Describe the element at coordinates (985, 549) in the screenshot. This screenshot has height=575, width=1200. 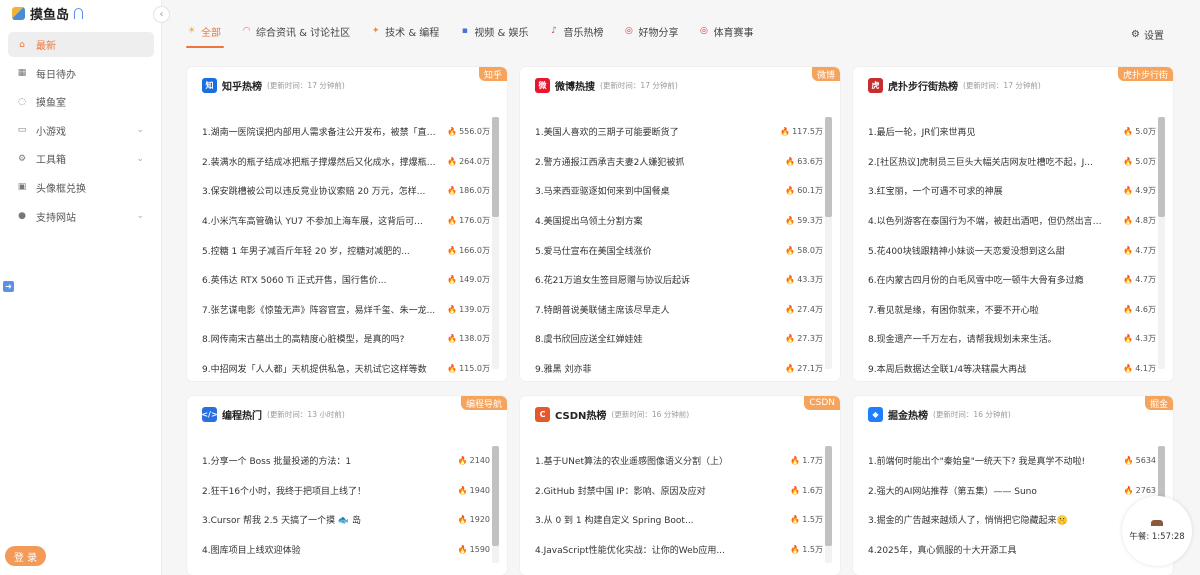
I see `item-title: 4.2025年，真心佩服的十大开源工具` at that location.